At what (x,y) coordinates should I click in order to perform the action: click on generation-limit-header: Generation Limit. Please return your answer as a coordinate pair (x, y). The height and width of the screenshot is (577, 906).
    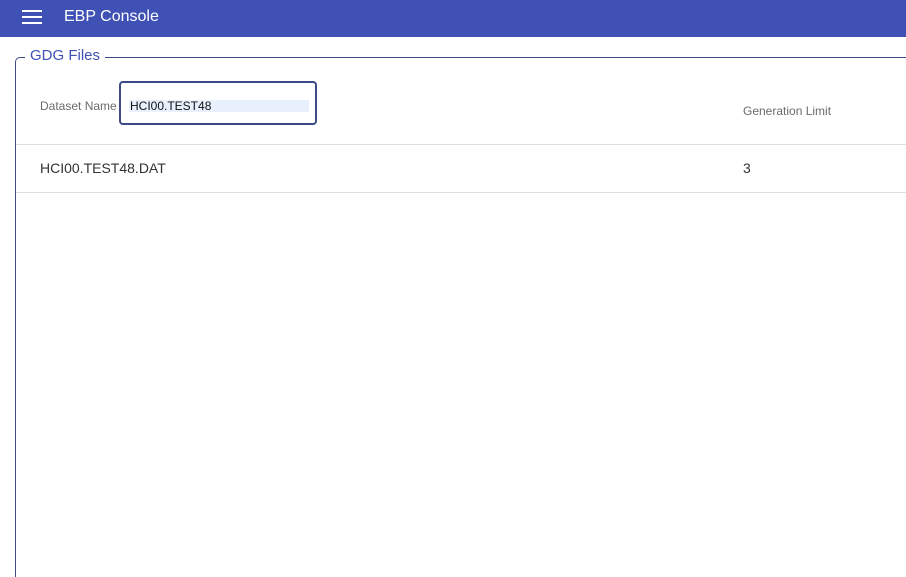
    Looking at the image, I should click on (787, 111).